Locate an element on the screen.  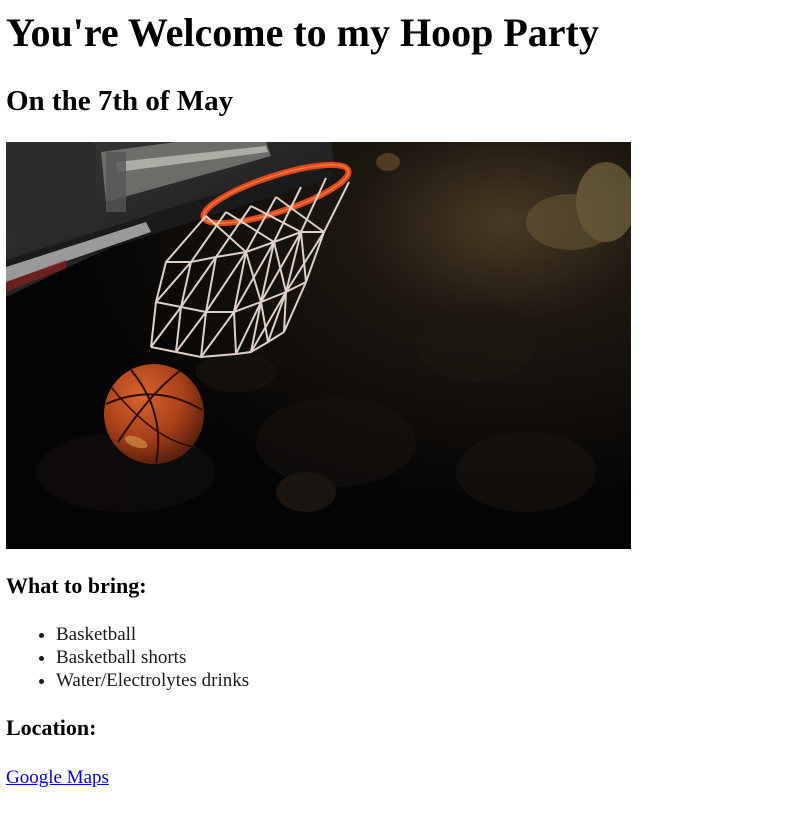
list-item: Basketball shorts is located at coordinates (152, 657).